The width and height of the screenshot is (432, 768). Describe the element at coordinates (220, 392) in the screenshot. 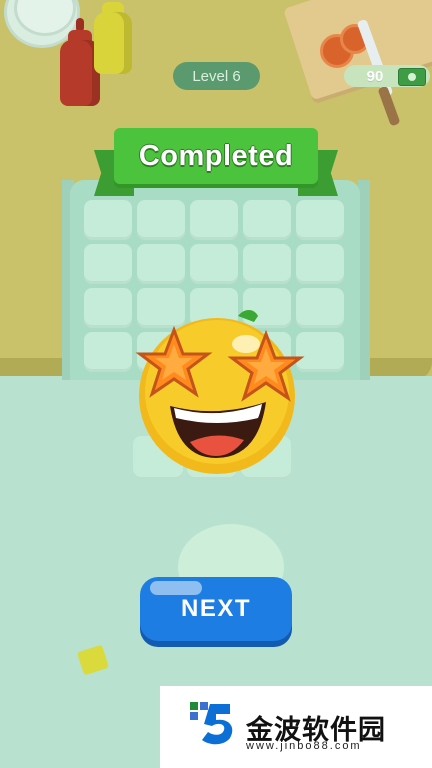

I see `star-eyes-emoji-icon` at that location.